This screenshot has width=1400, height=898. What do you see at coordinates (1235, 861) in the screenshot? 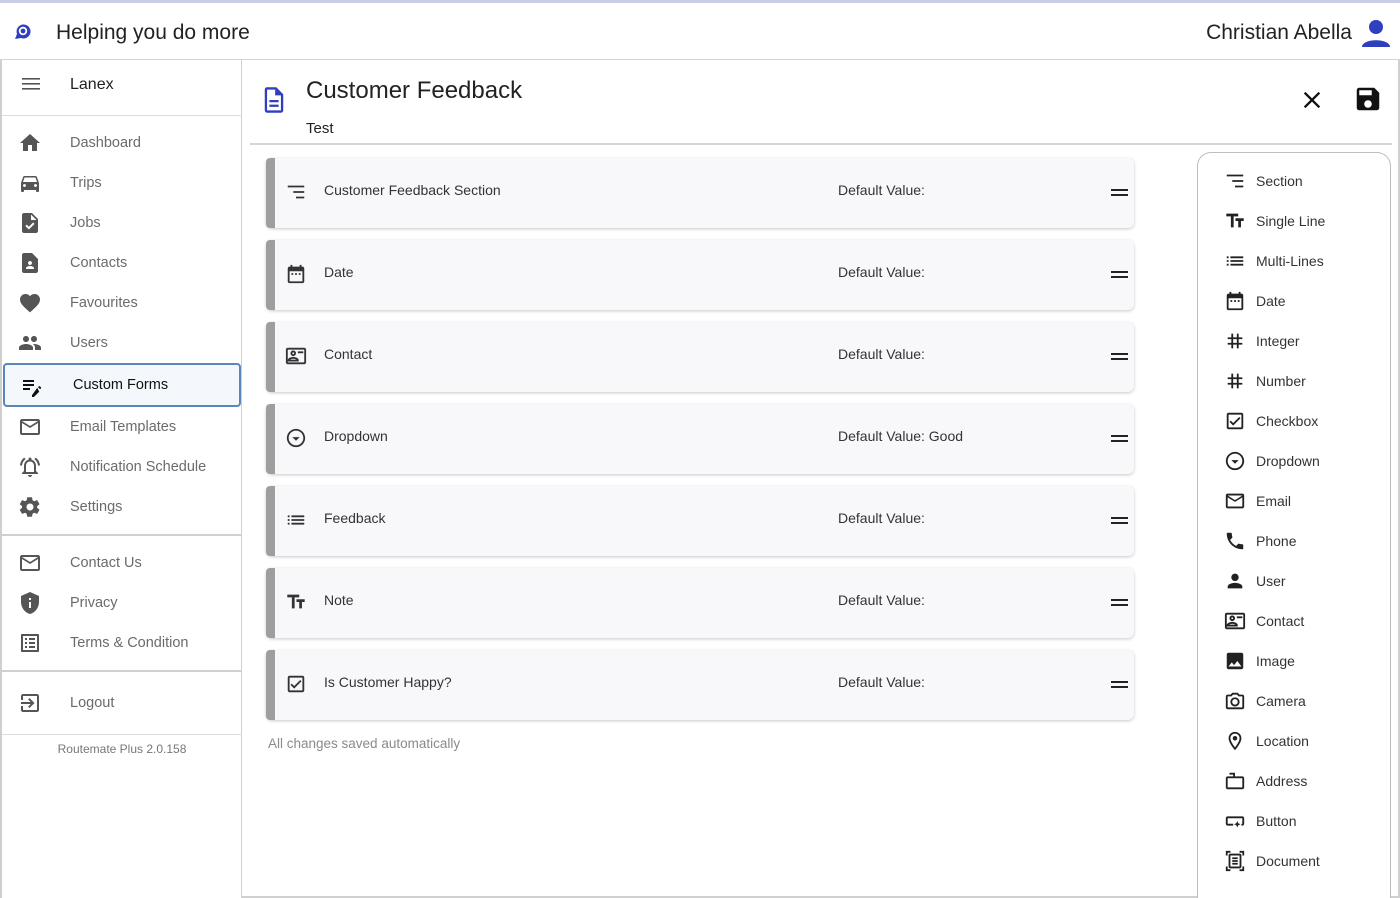
I see `document-scan-icon` at bounding box center [1235, 861].